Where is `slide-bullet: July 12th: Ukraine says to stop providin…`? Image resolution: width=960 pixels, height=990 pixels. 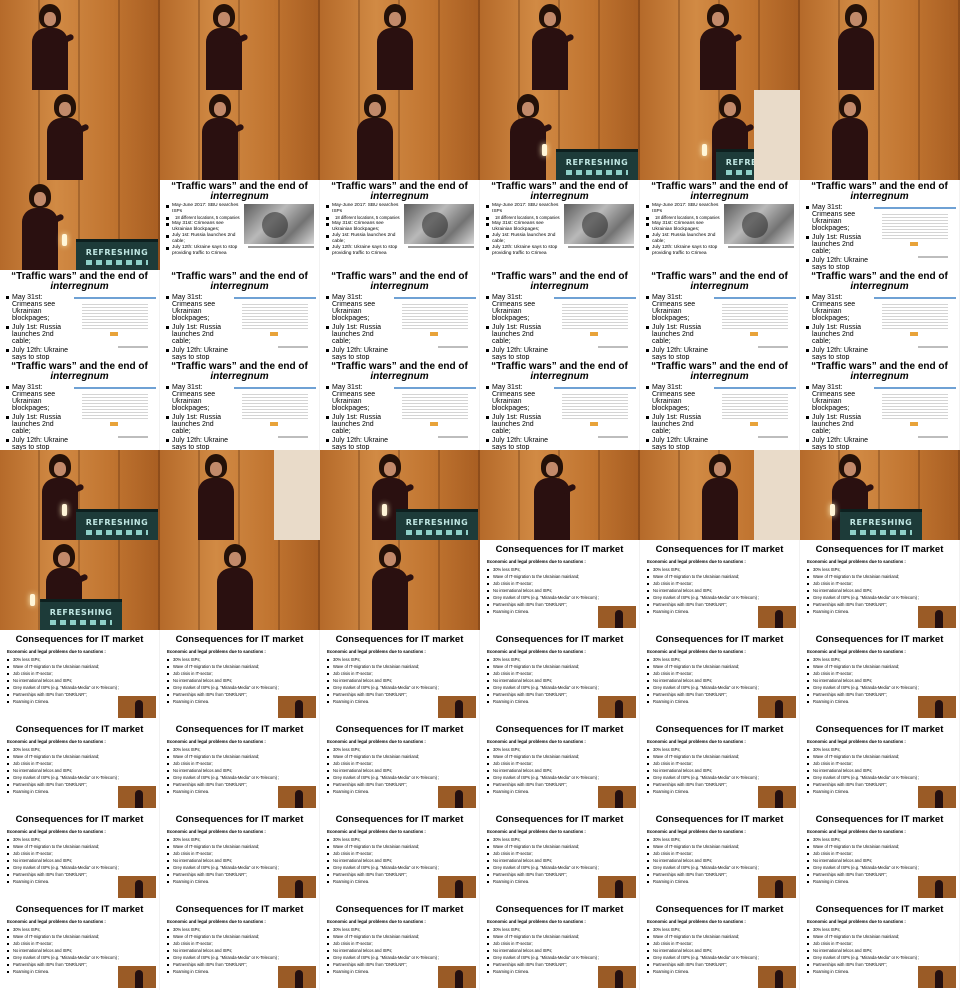
slide-bullet: July 12th: Ukraine says to stop providin… is located at coordinates (679, 353).